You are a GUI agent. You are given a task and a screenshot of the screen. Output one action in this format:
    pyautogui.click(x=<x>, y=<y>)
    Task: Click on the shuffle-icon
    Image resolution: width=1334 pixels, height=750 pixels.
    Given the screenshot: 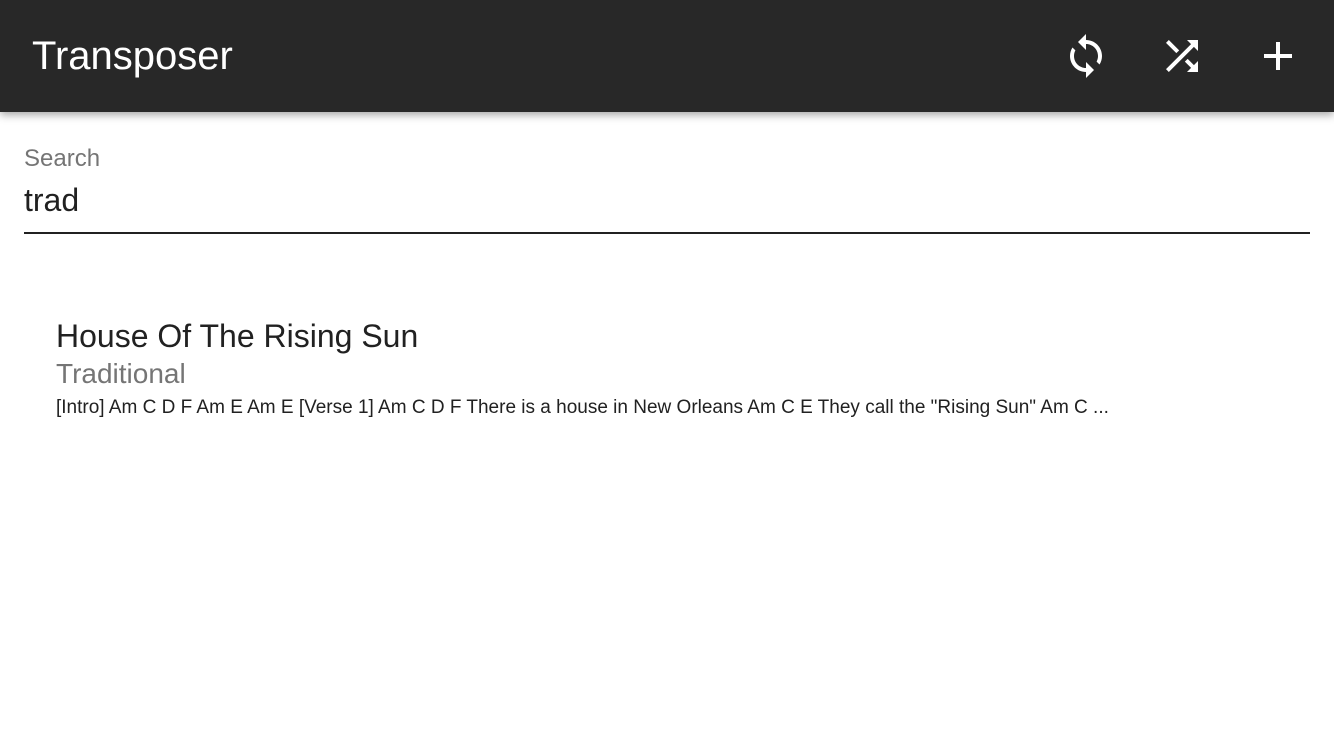 What is the action you would take?
    pyautogui.click(x=1182, y=56)
    